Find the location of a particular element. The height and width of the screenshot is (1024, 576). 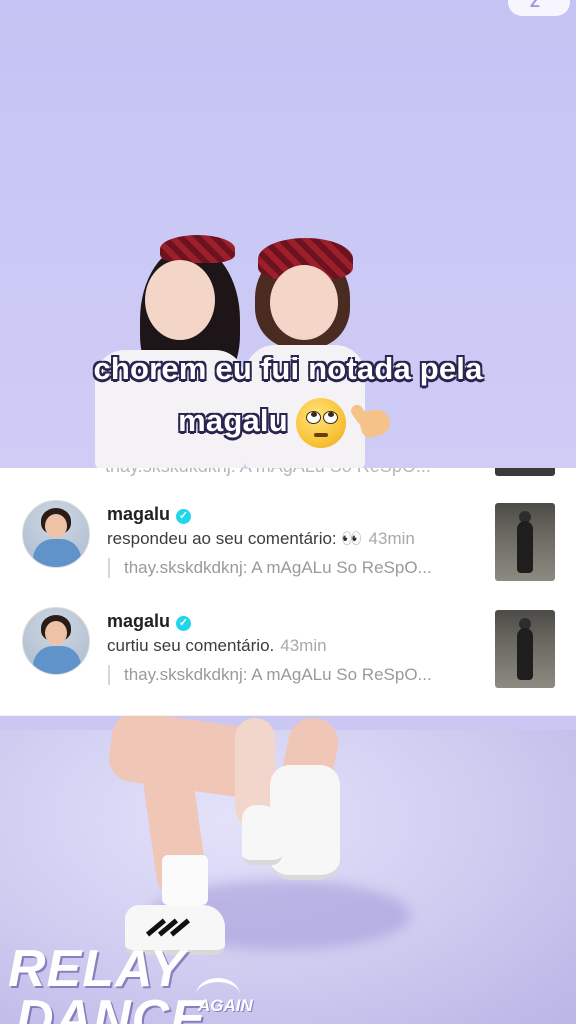

rolling-eyes-emoji-icon is located at coordinates (320, 423).